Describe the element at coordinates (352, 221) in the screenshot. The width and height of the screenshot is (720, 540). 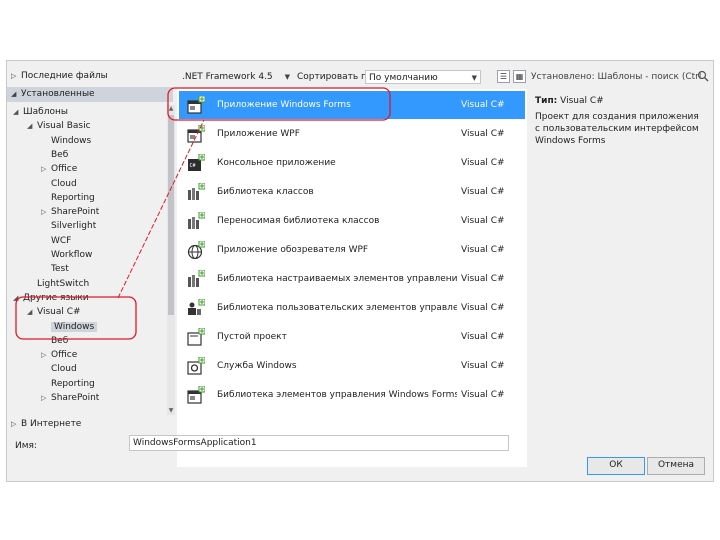
I see `template-row: Переносимая библиотека классов Visual C#` at that location.